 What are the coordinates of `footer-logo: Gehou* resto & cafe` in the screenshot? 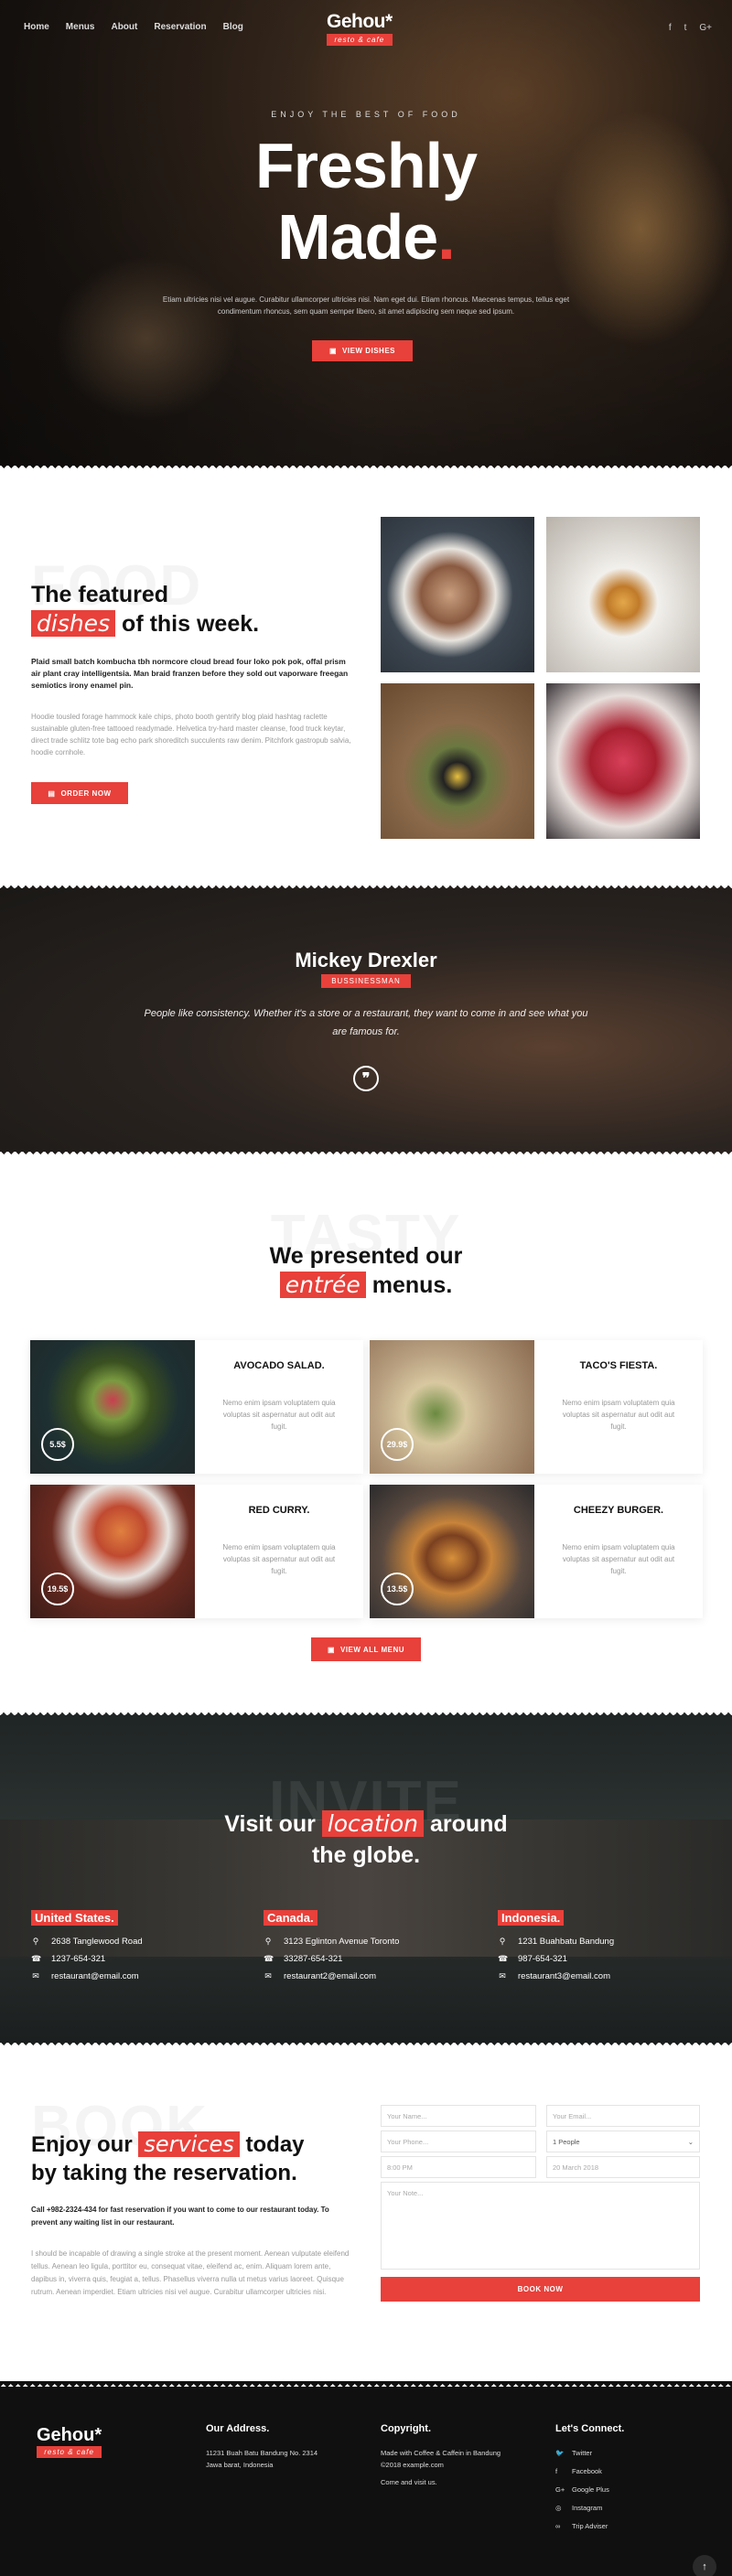 It's located at (70, 2441).